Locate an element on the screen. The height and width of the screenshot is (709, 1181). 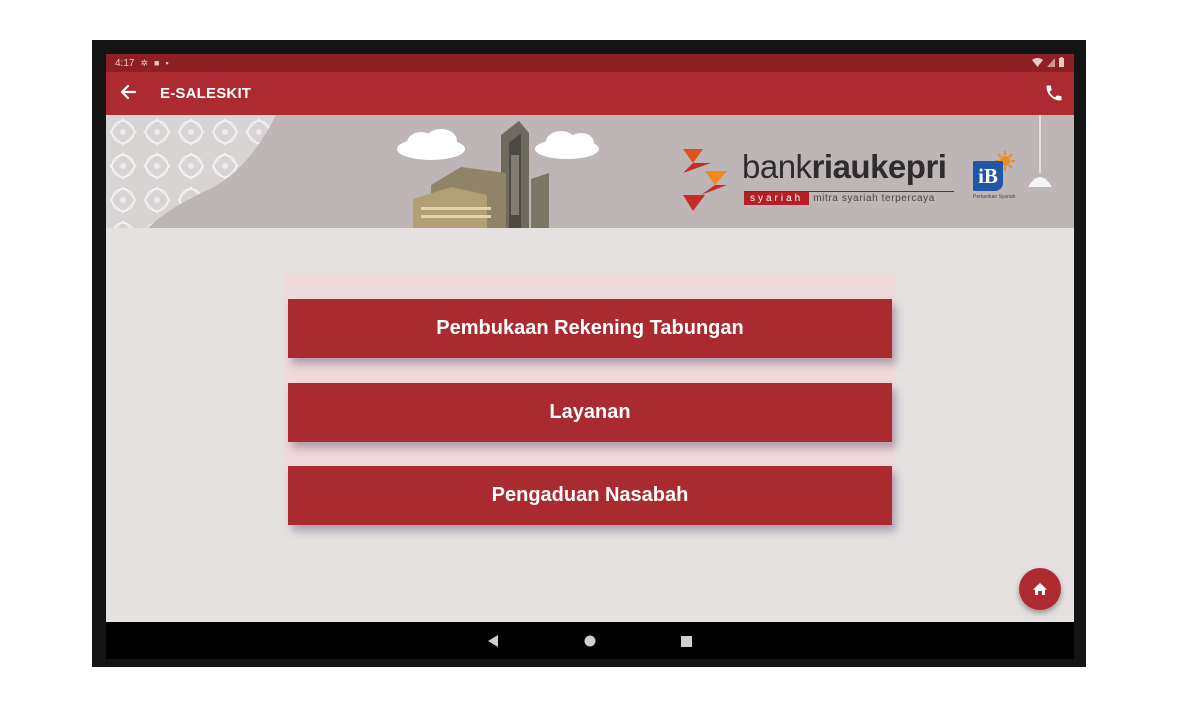
home-fab-button is located at coordinates (1040, 589).